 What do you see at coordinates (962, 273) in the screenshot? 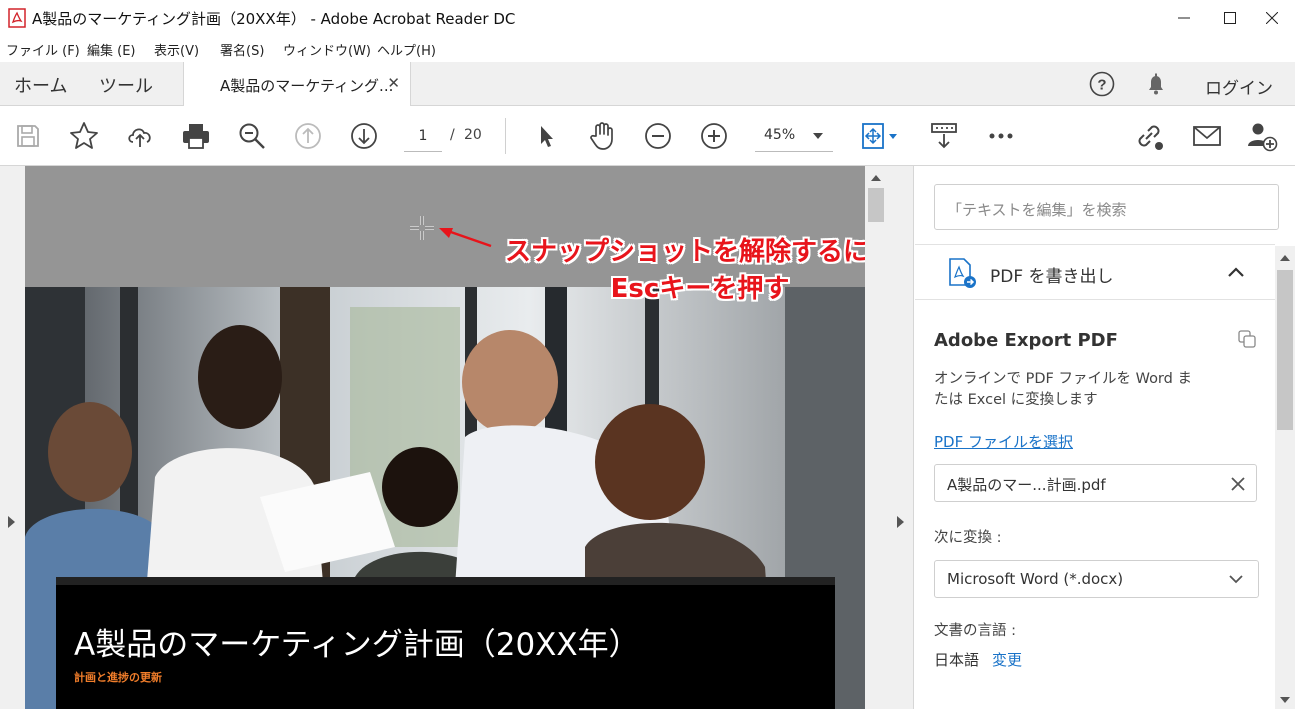
I see `export-pdf-icon` at bounding box center [962, 273].